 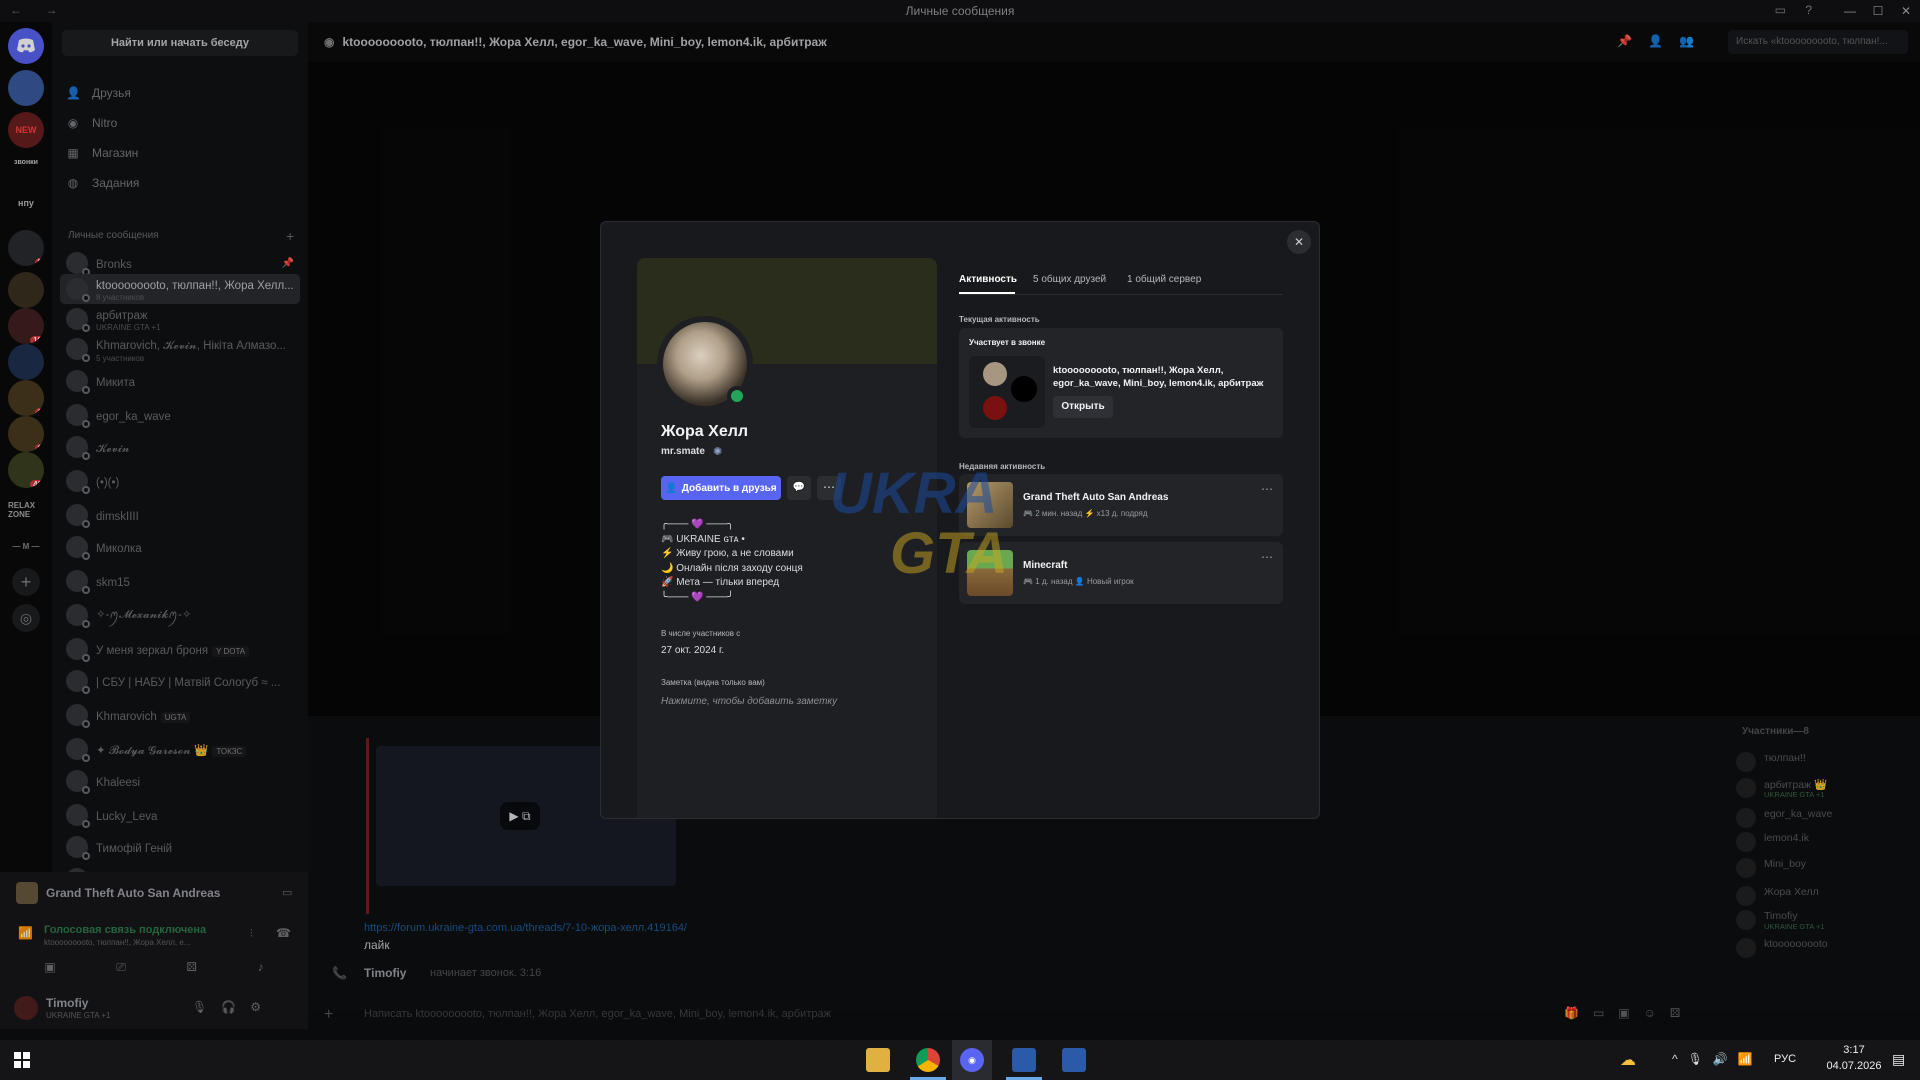 What do you see at coordinates (26, 203) in the screenshot?
I see `server-folder-label: нпу` at bounding box center [26, 203].